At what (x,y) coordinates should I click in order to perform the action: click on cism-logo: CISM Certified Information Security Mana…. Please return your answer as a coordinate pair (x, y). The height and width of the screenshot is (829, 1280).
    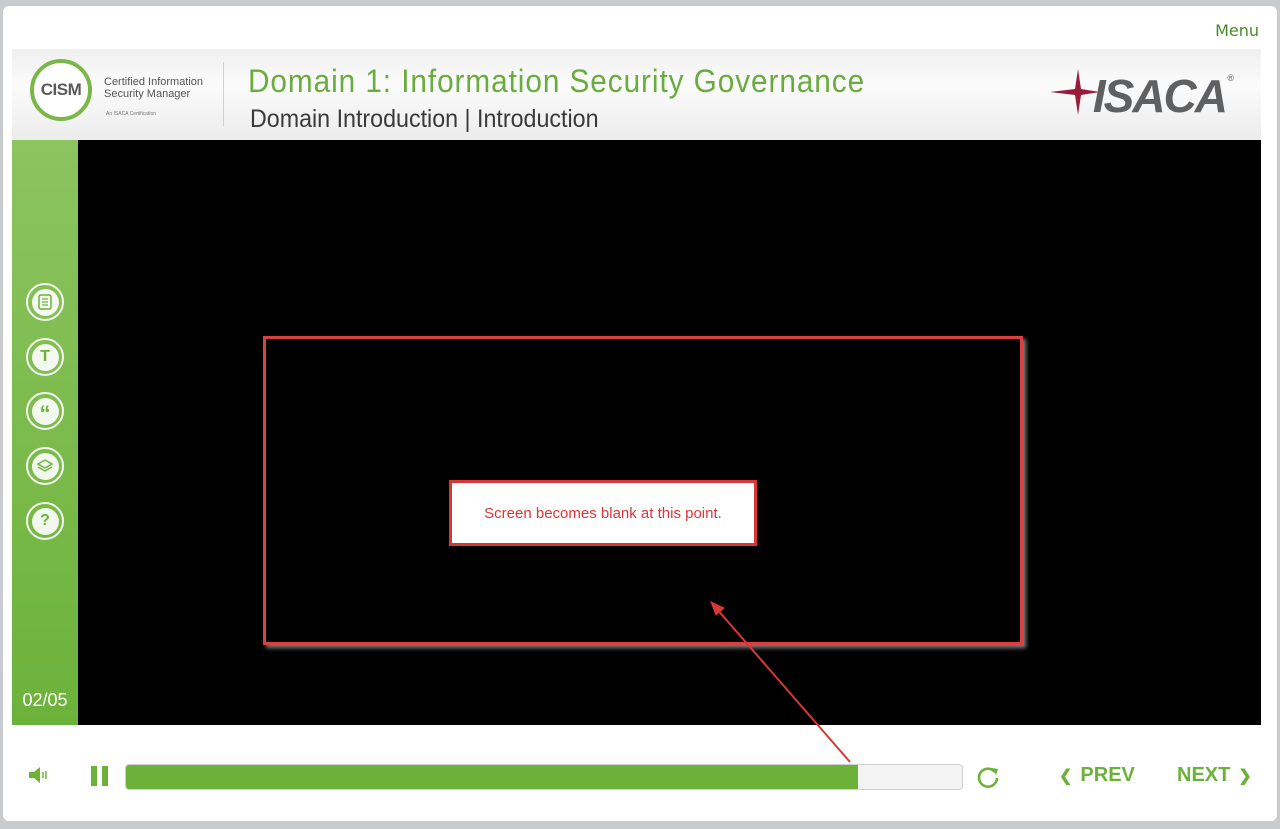
    Looking at the image, I should click on (120, 94).